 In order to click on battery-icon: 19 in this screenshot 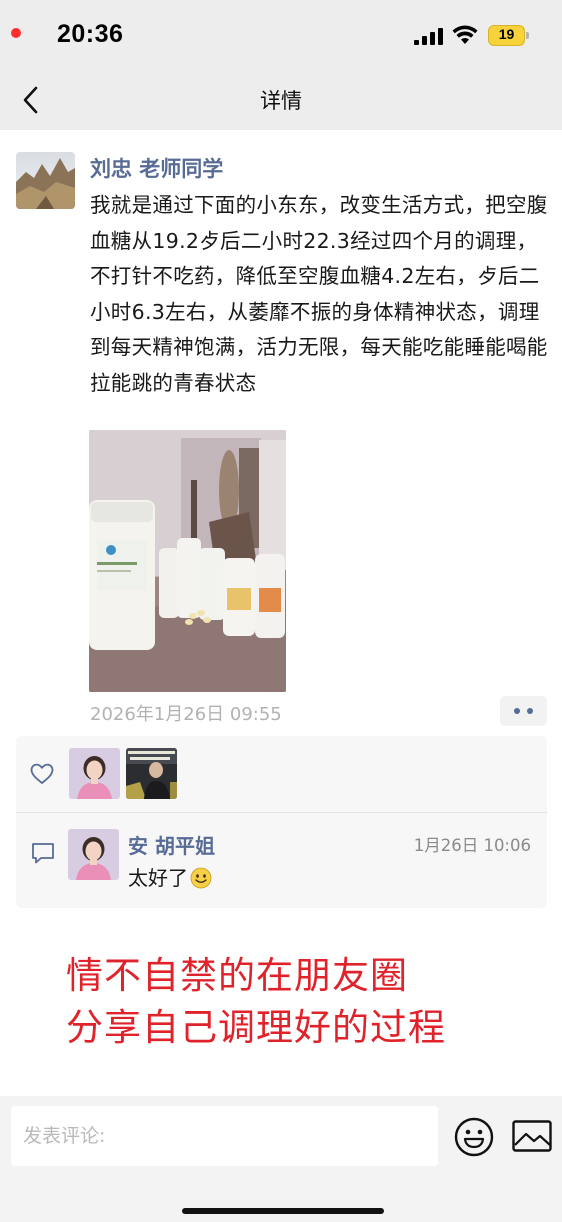, I will do `click(508, 35)`.